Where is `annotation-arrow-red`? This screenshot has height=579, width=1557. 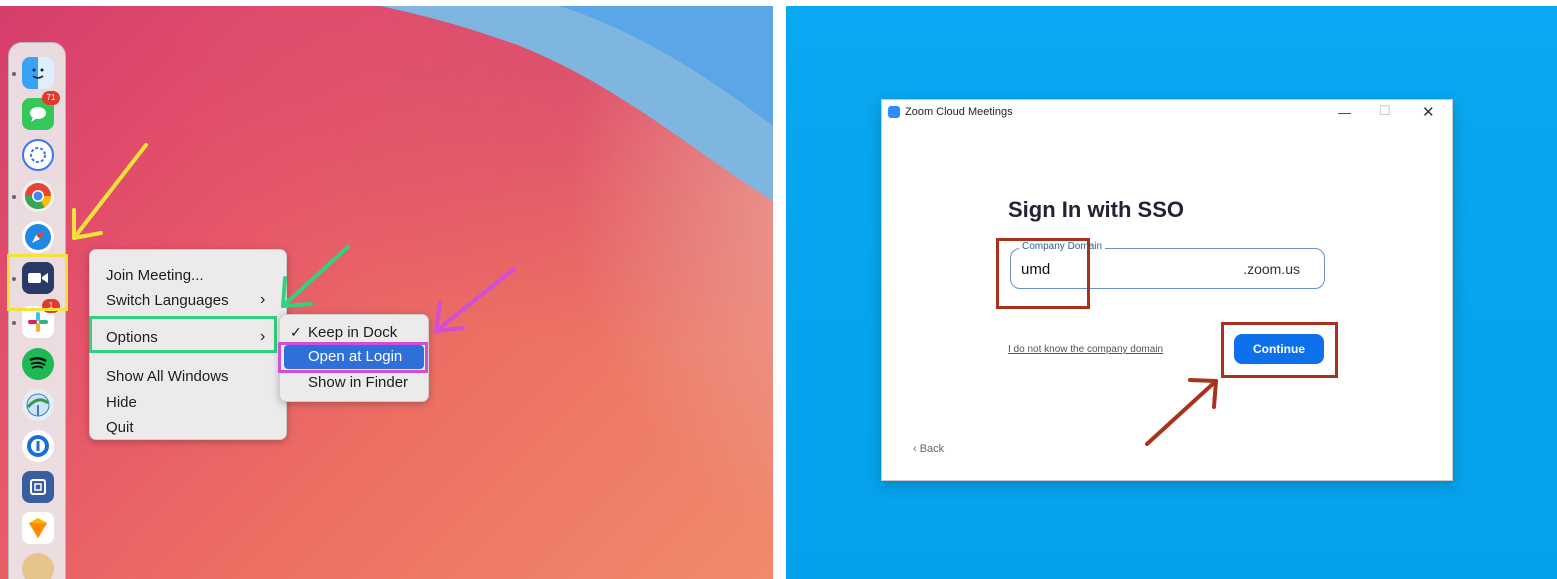 annotation-arrow-red is located at coordinates (1181, 412).